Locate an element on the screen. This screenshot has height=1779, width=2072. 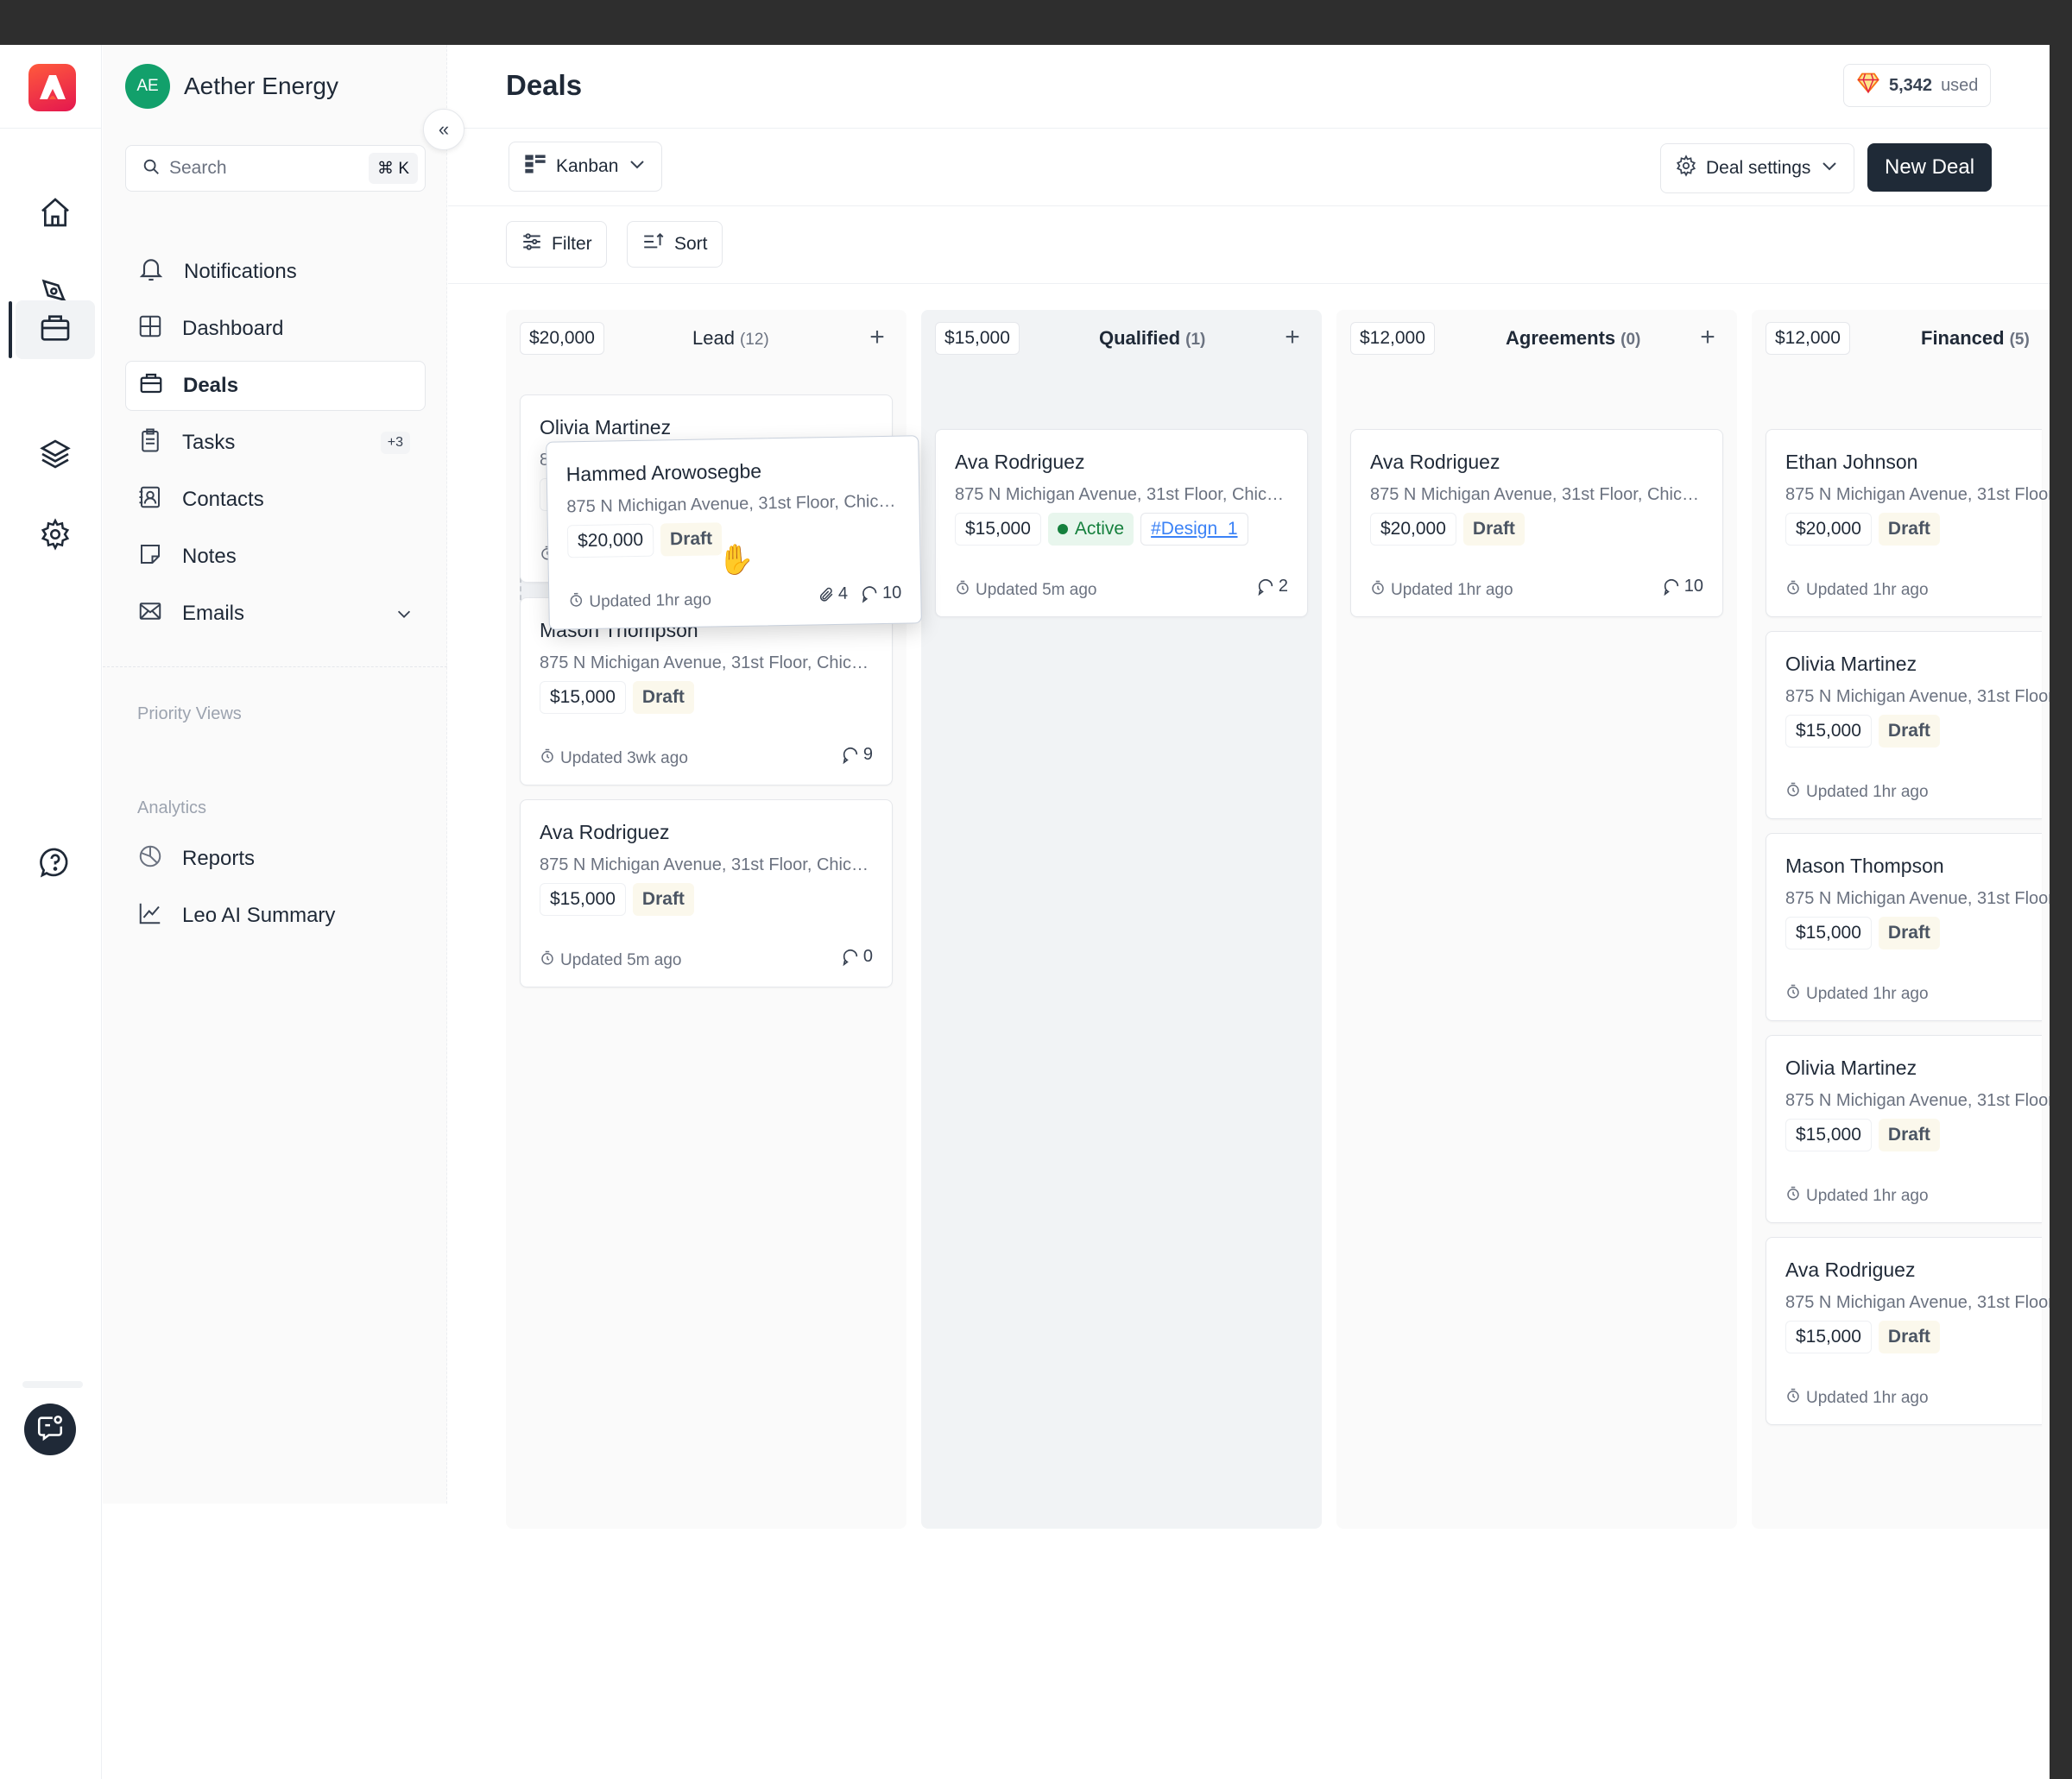
sort-button: Sort is located at coordinates (675, 245).